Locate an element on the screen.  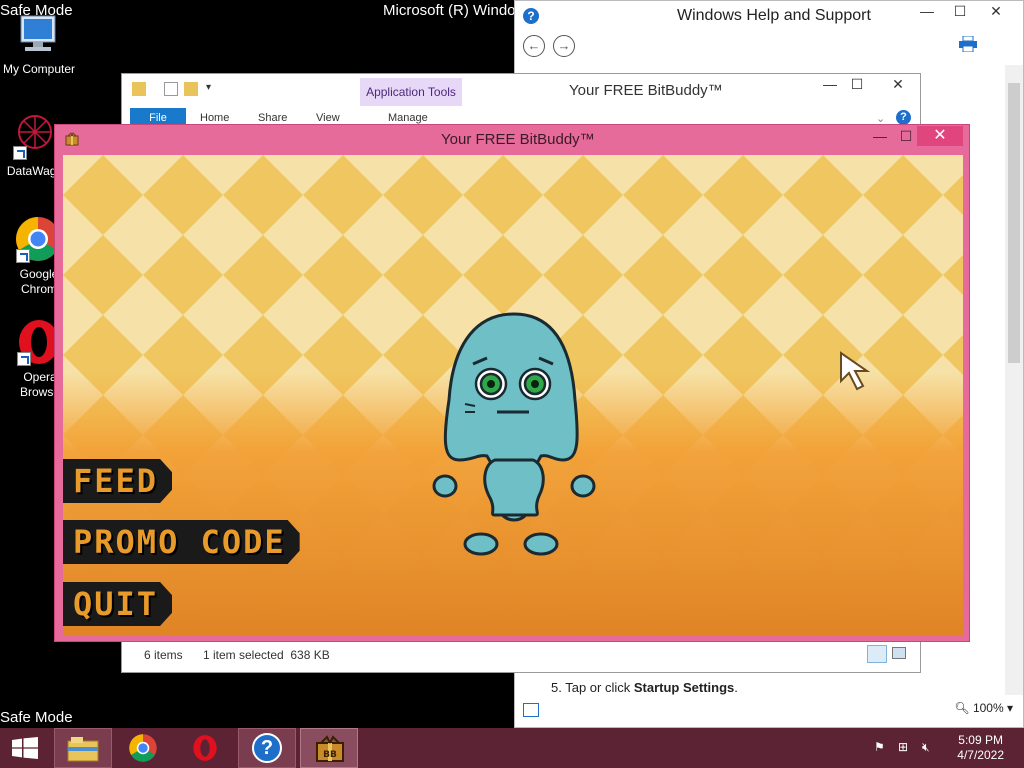
scrollbar-thumb is located at coordinates (1014, 223).